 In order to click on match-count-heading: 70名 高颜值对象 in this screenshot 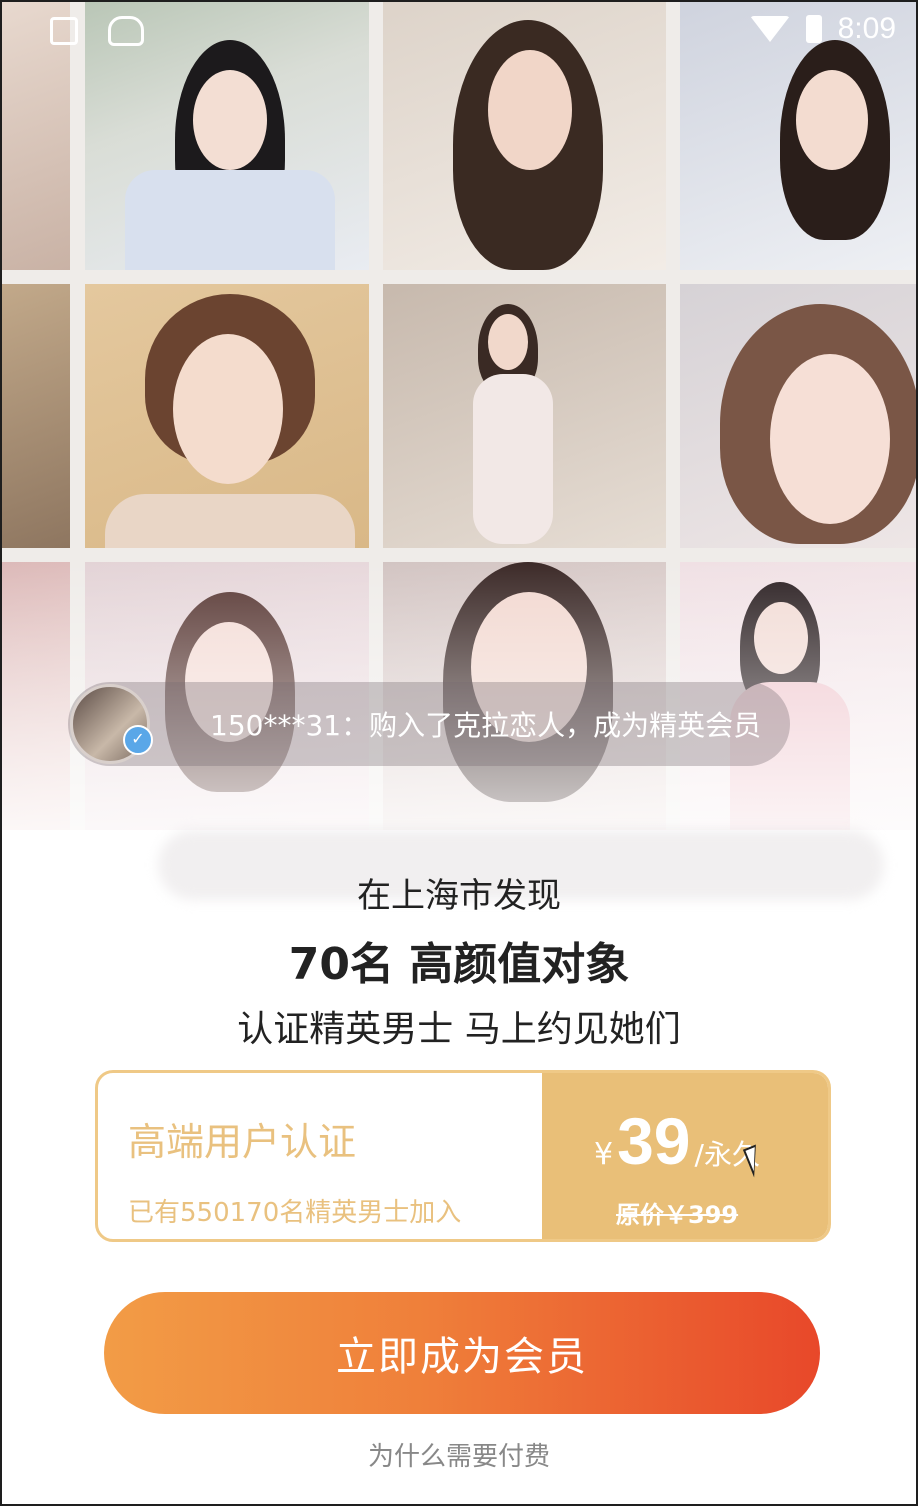, I will do `click(459, 964)`.